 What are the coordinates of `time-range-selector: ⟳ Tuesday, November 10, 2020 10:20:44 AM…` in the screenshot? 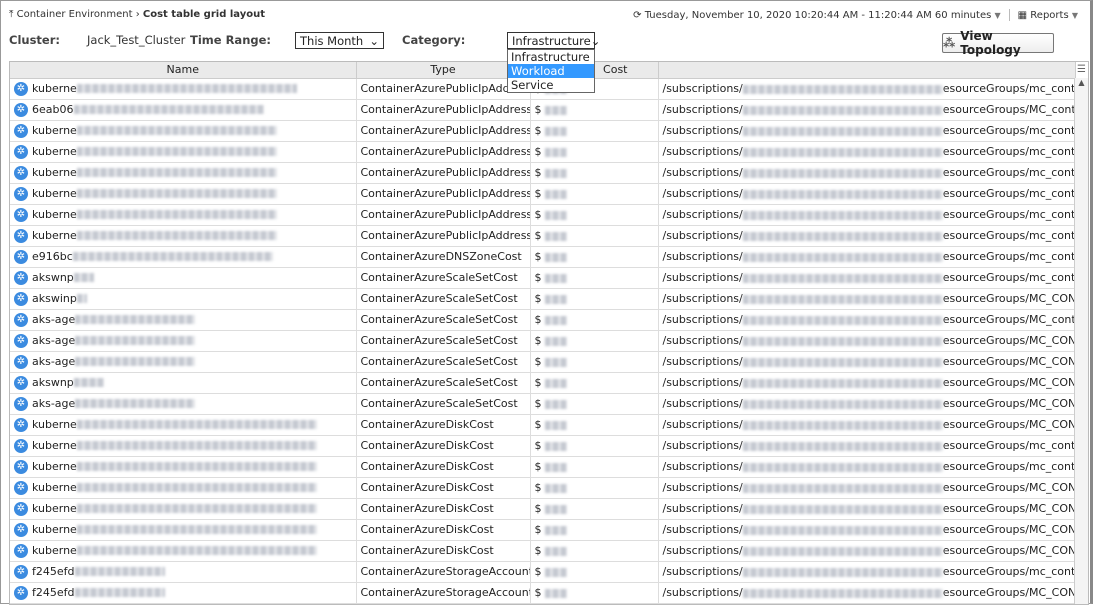 It's located at (817, 15).